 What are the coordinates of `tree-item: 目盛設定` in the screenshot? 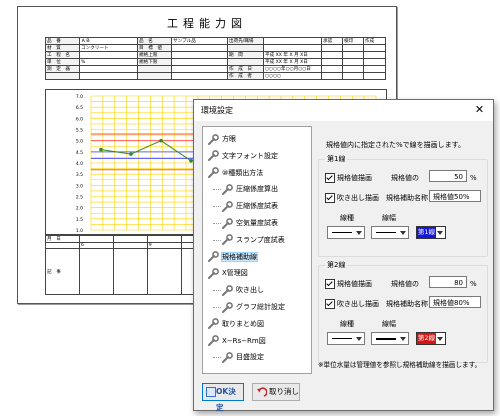 It's located at (242, 357).